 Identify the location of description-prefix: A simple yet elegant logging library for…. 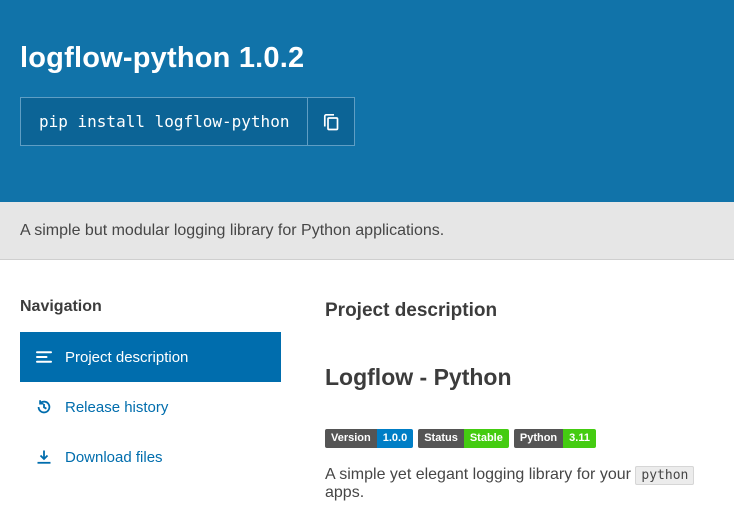
(478, 475).